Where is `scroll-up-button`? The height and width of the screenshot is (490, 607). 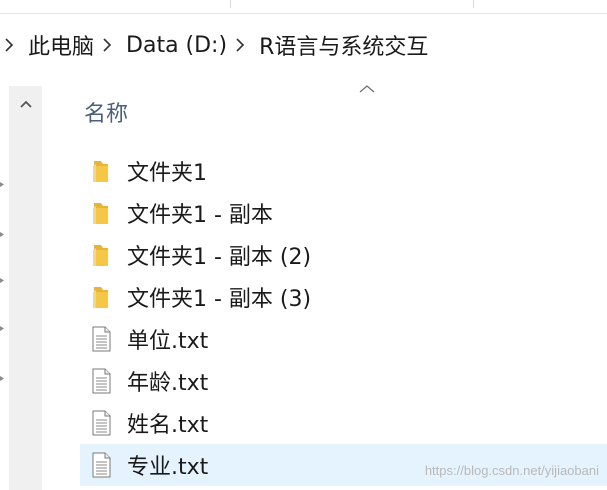 scroll-up-button is located at coordinates (25, 104).